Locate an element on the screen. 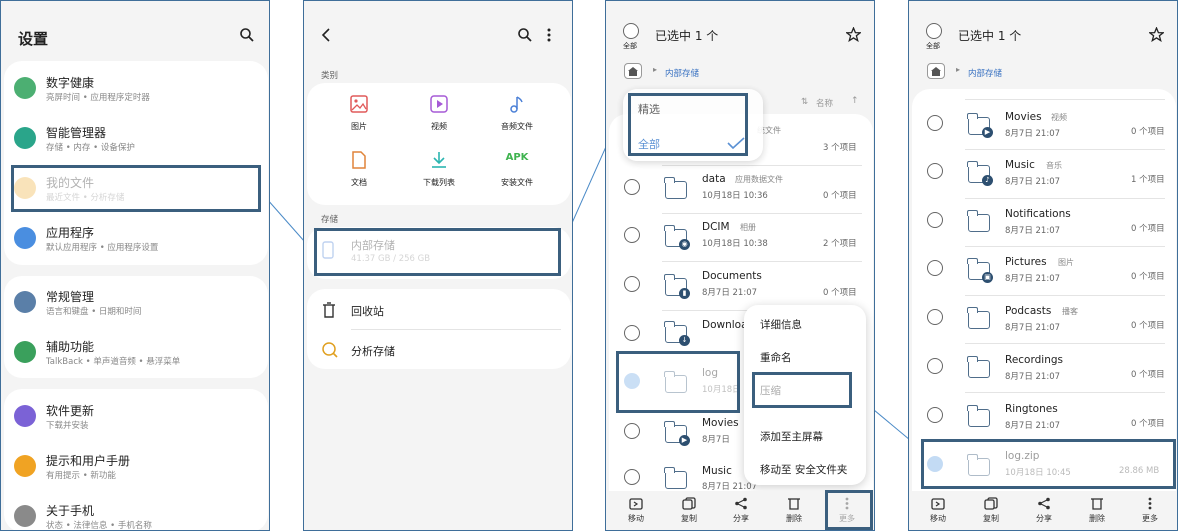  category-downloads: 下载列表 is located at coordinates (439, 171).